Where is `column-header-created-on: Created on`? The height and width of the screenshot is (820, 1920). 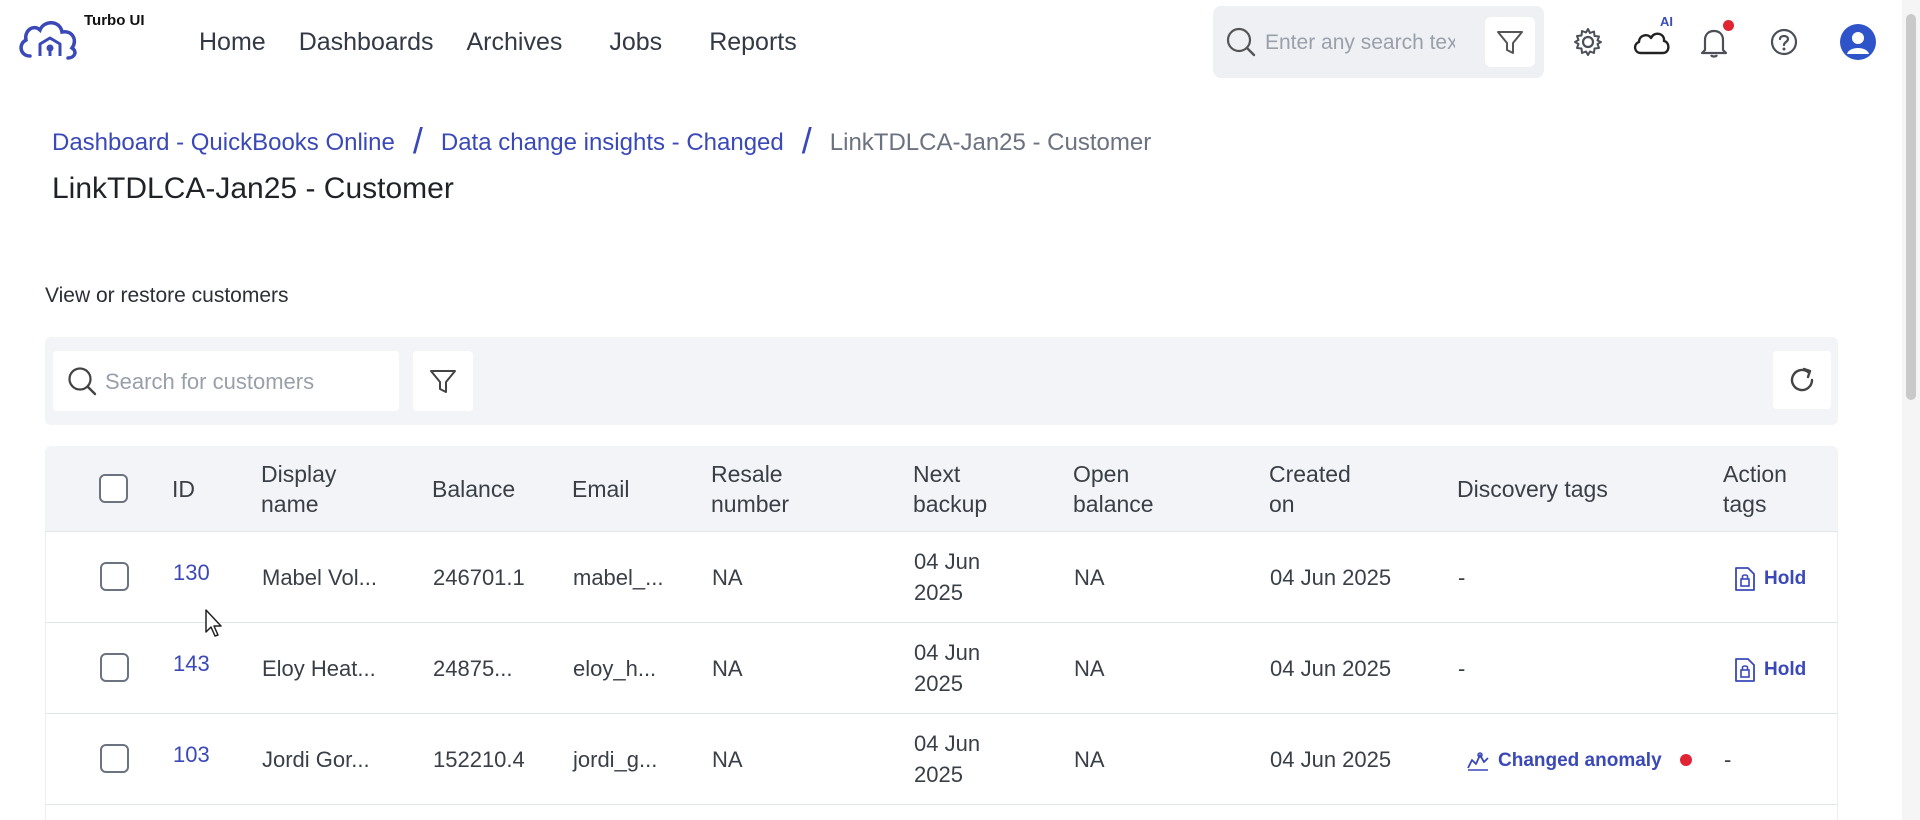
column-header-created-on: Created on is located at coordinates (1310, 489).